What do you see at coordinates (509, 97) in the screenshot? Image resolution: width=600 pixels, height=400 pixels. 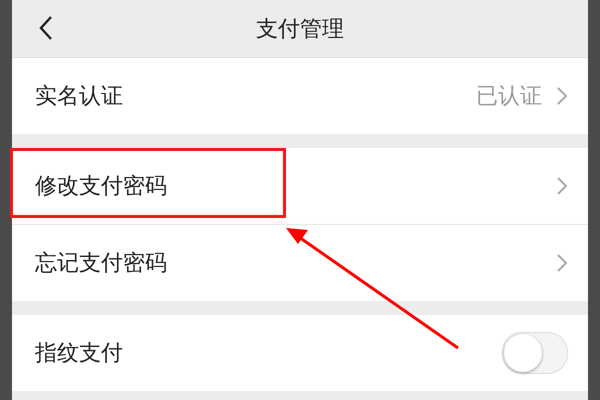 I see `row-value: 已认证` at bounding box center [509, 97].